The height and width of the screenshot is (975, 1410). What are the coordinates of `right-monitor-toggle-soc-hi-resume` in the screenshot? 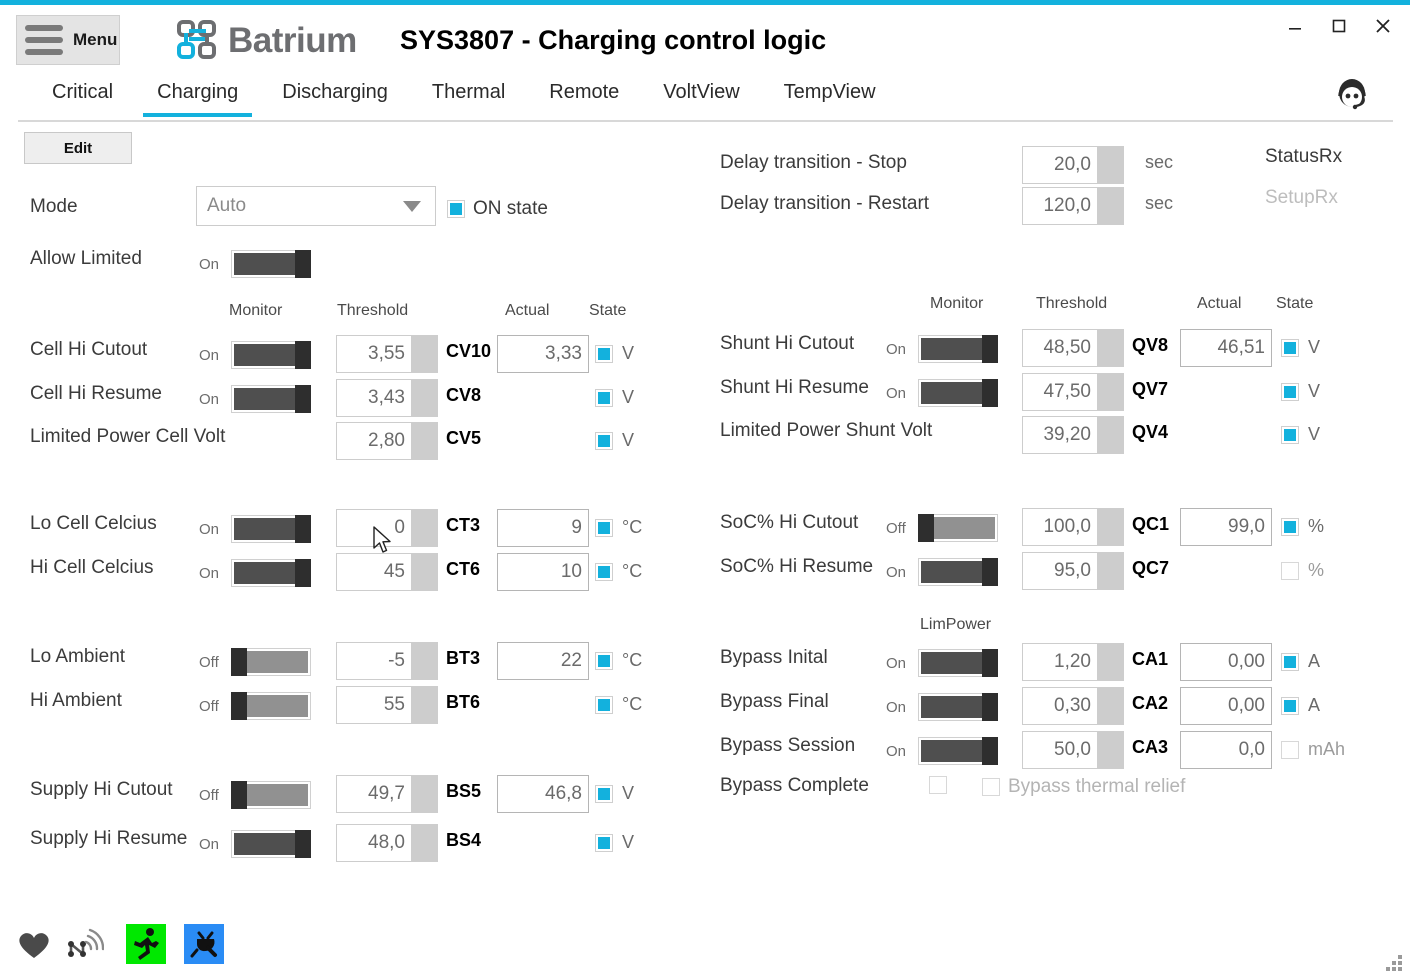 It's located at (958, 572).